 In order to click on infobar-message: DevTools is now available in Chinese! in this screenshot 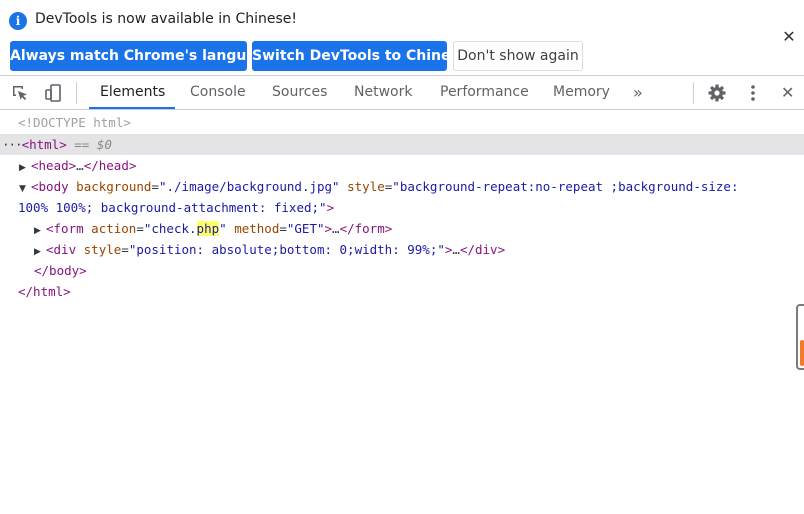, I will do `click(166, 19)`.